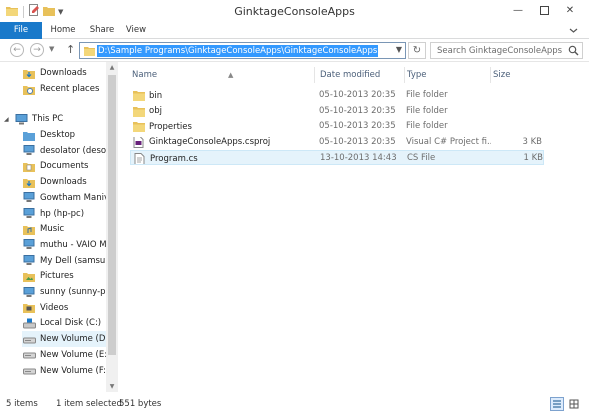 The width and height of the screenshot is (589, 416). Describe the element at coordinates (73, 354) in the screenshot. I see `nav-item-label: New Volume (E:)` at that location.